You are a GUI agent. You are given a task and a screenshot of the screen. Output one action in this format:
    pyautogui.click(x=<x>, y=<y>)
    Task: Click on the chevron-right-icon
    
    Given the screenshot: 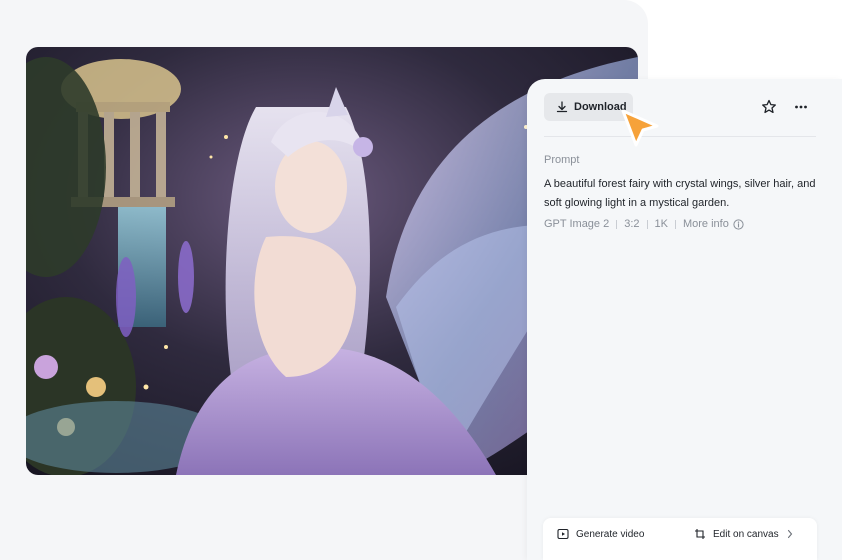 What is the action you would take?
    pyautogui.click(x=789, y=534)
    